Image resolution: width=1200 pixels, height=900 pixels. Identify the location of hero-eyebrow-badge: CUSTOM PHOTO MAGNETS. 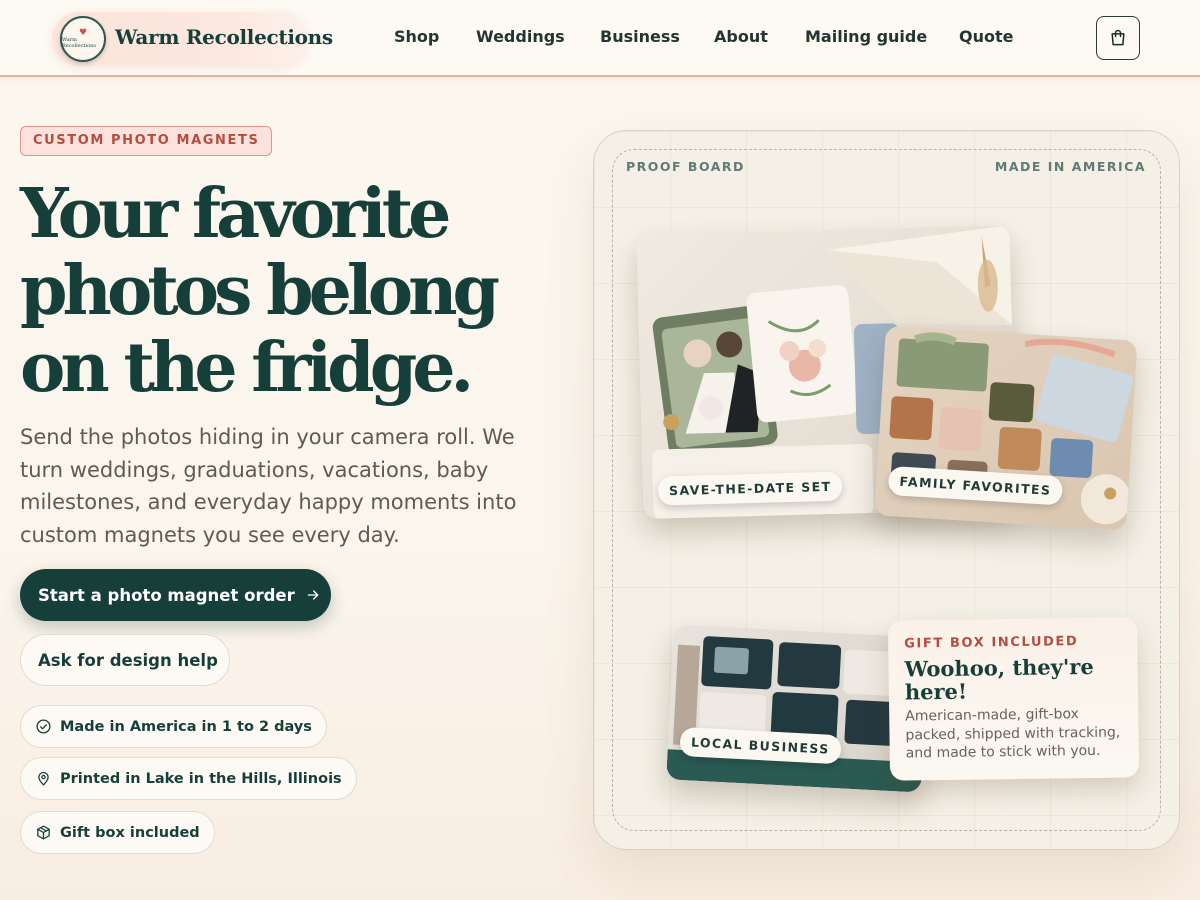
(146, 141).